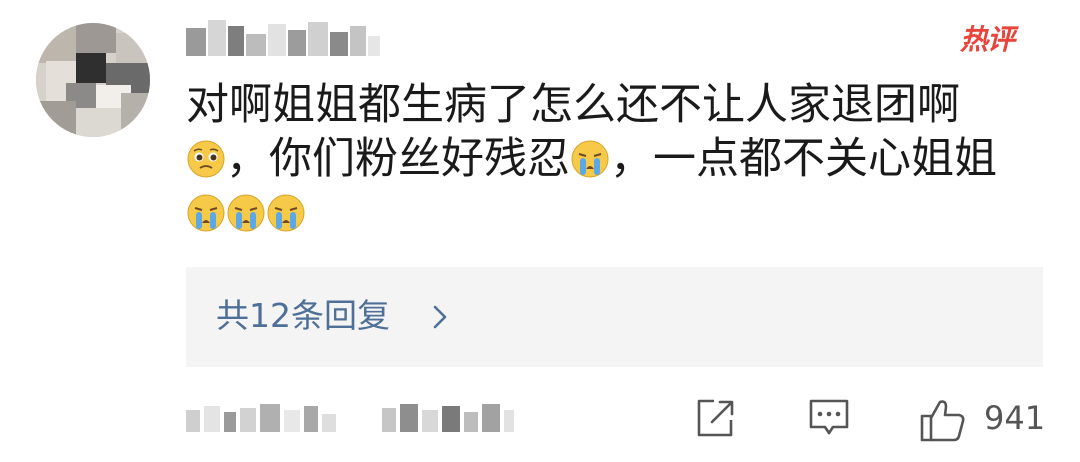 This screenshot has height=462, width=1080. What do you see at coordinates (350, 418) in the screenshot?
I see `timestamp-blurred` at bounding box center [350, 418].